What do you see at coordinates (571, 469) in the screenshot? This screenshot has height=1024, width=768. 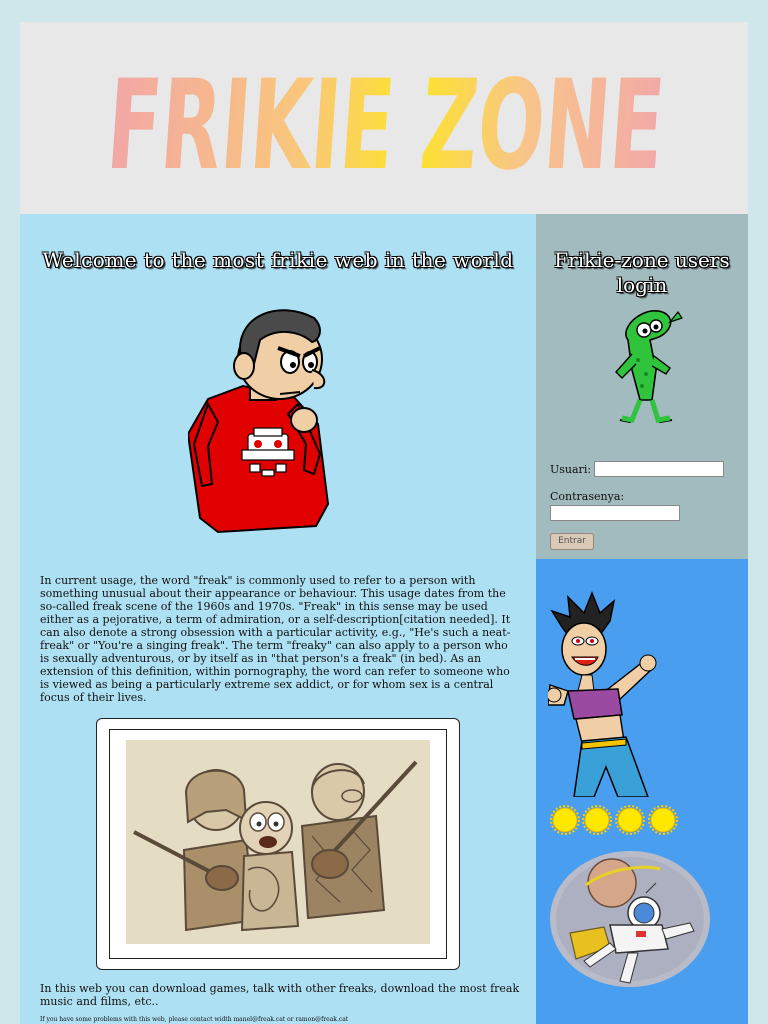 I see `username-label: Usuari:` at bounding box center [571, 469].